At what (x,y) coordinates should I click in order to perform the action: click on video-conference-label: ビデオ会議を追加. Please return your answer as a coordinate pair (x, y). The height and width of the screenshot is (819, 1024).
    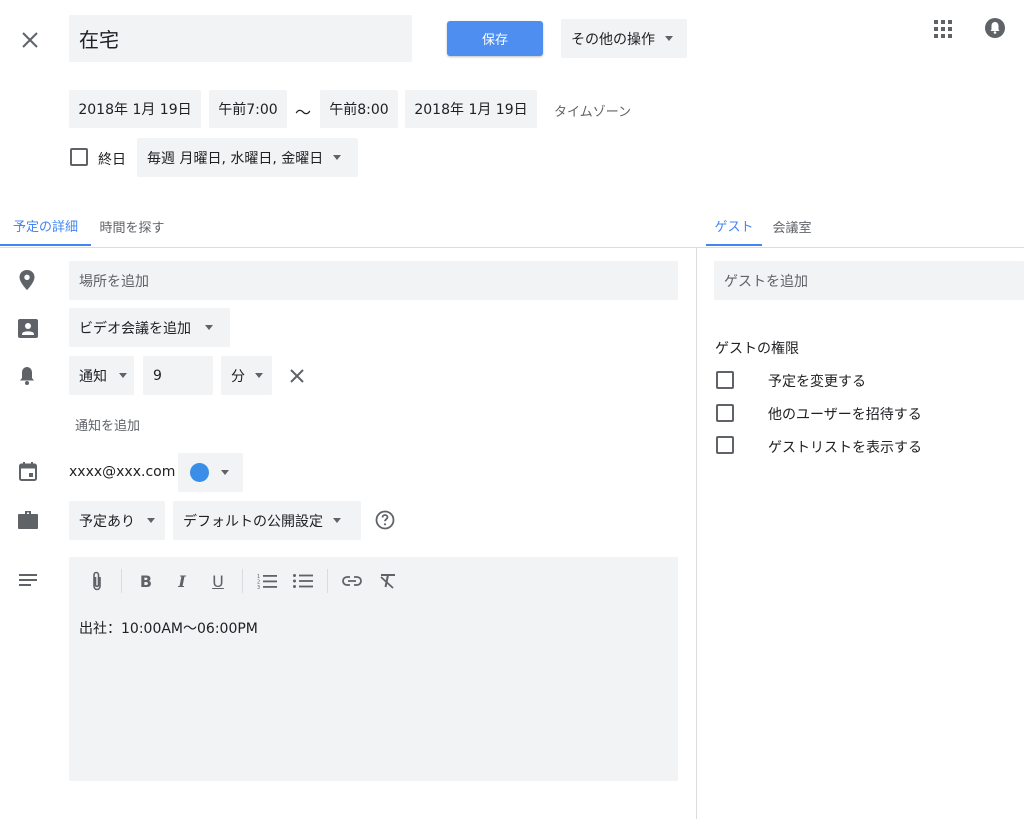
    Looking at the image, I should click on (135, 328).